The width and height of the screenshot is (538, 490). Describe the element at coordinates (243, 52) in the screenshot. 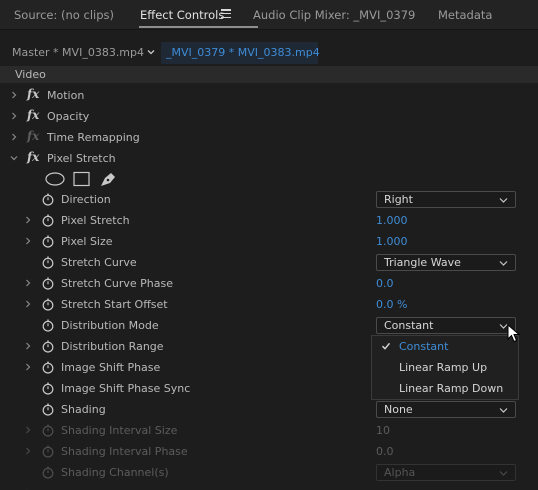

I see `sequence-clip-label: _MVI_0379 * MVI_0383.mp4` at that location.